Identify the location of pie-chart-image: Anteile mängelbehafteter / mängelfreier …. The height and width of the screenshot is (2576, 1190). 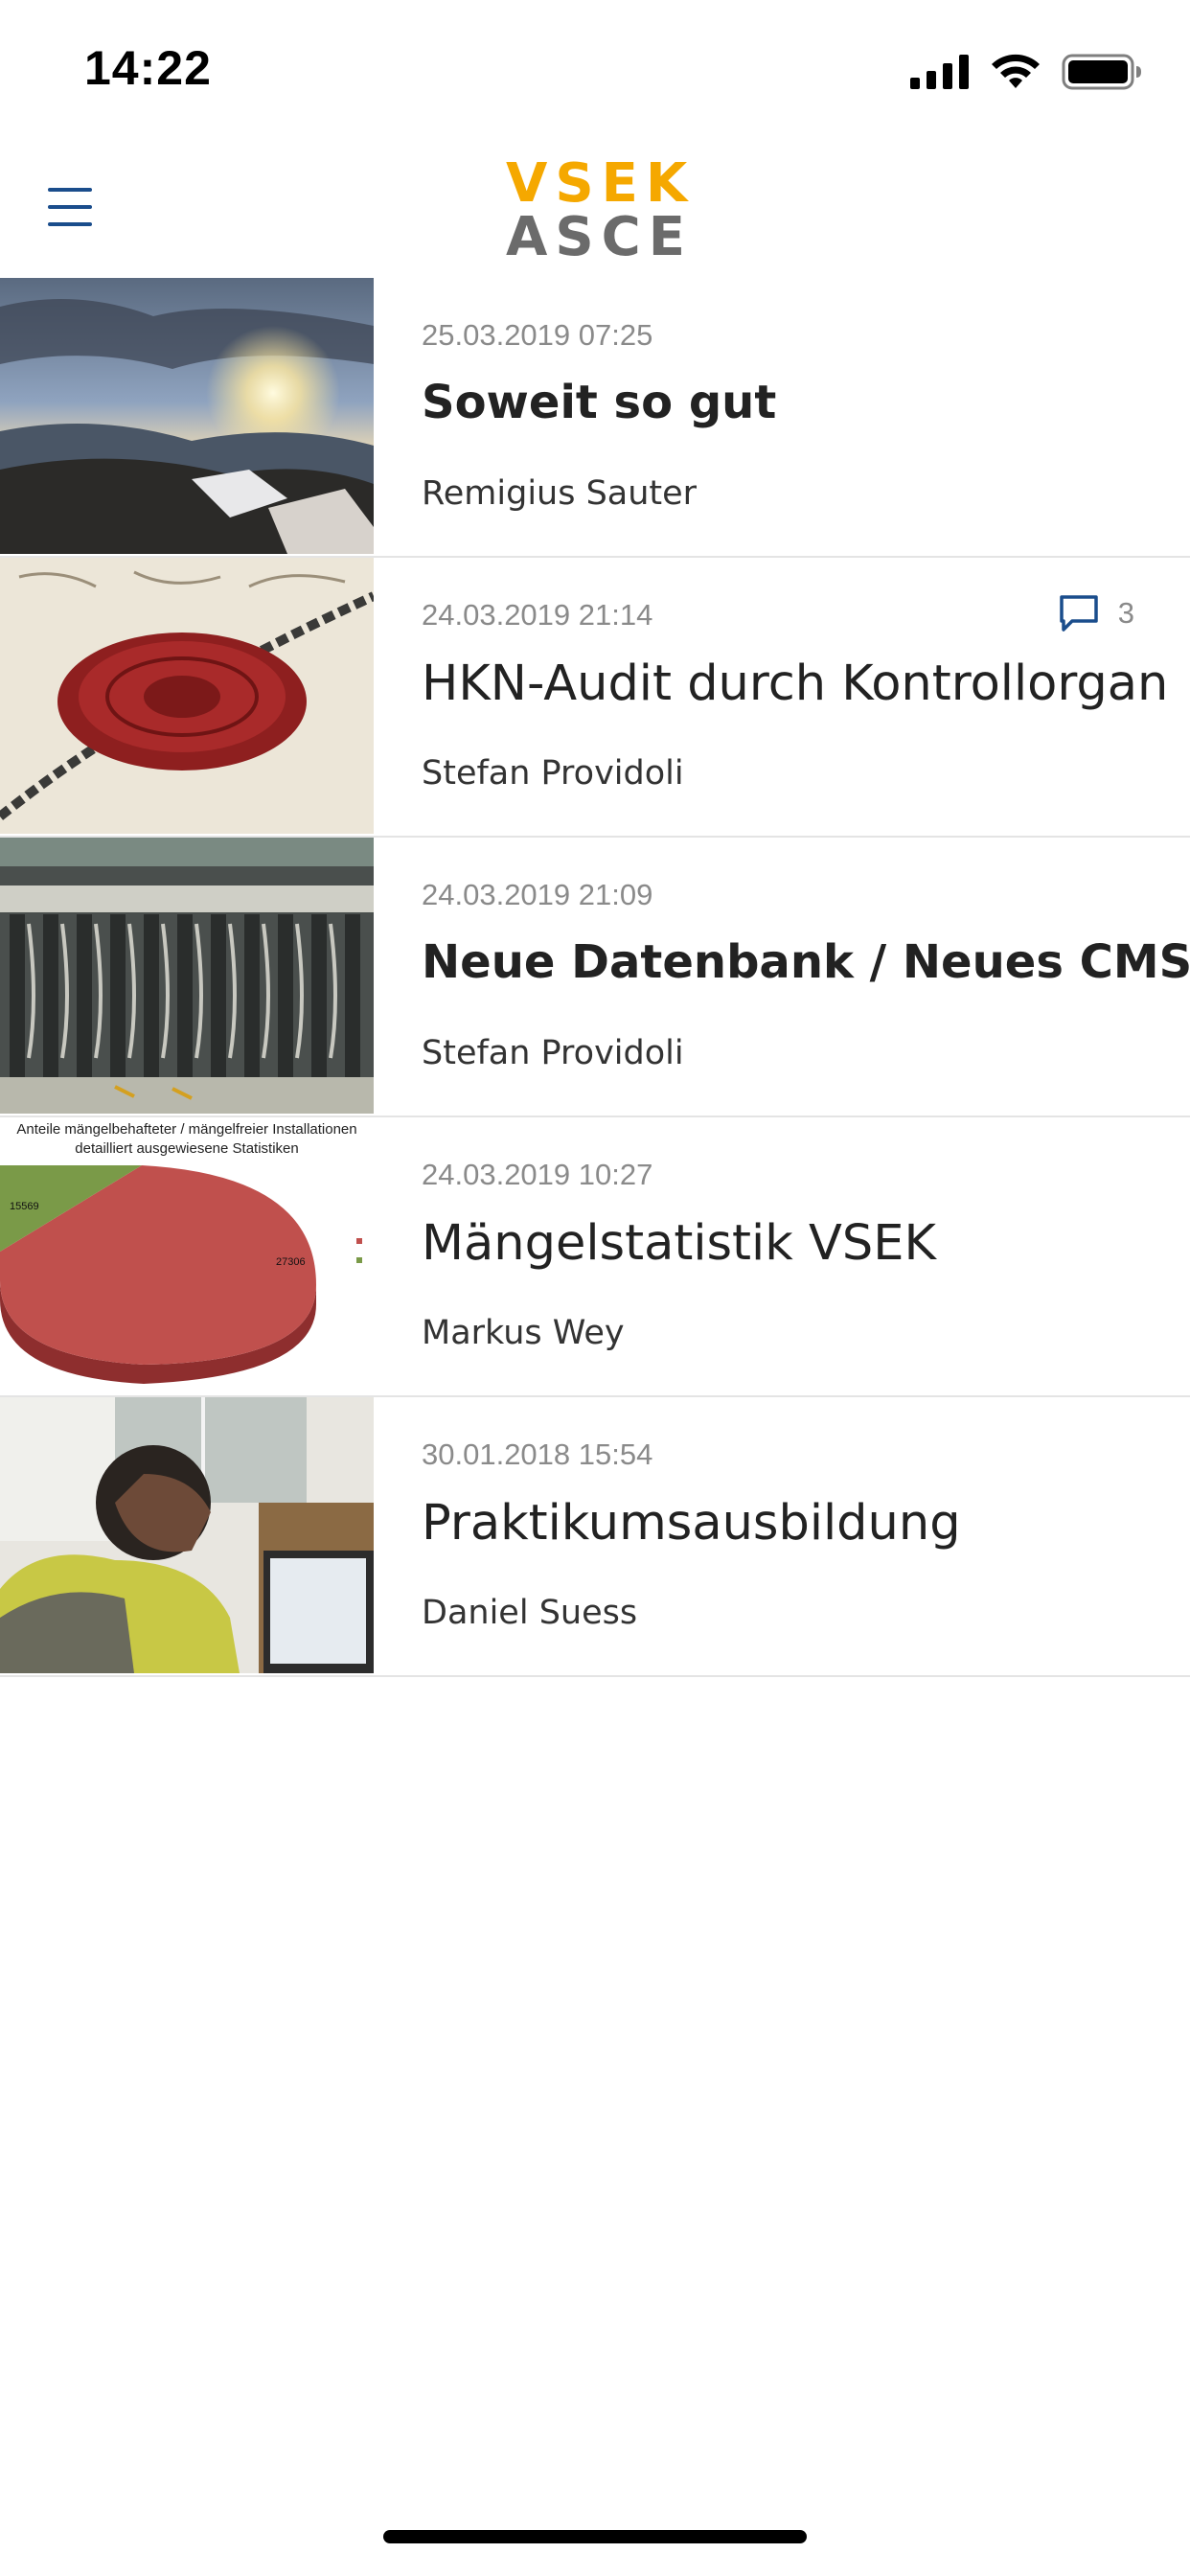
(187, 1255).